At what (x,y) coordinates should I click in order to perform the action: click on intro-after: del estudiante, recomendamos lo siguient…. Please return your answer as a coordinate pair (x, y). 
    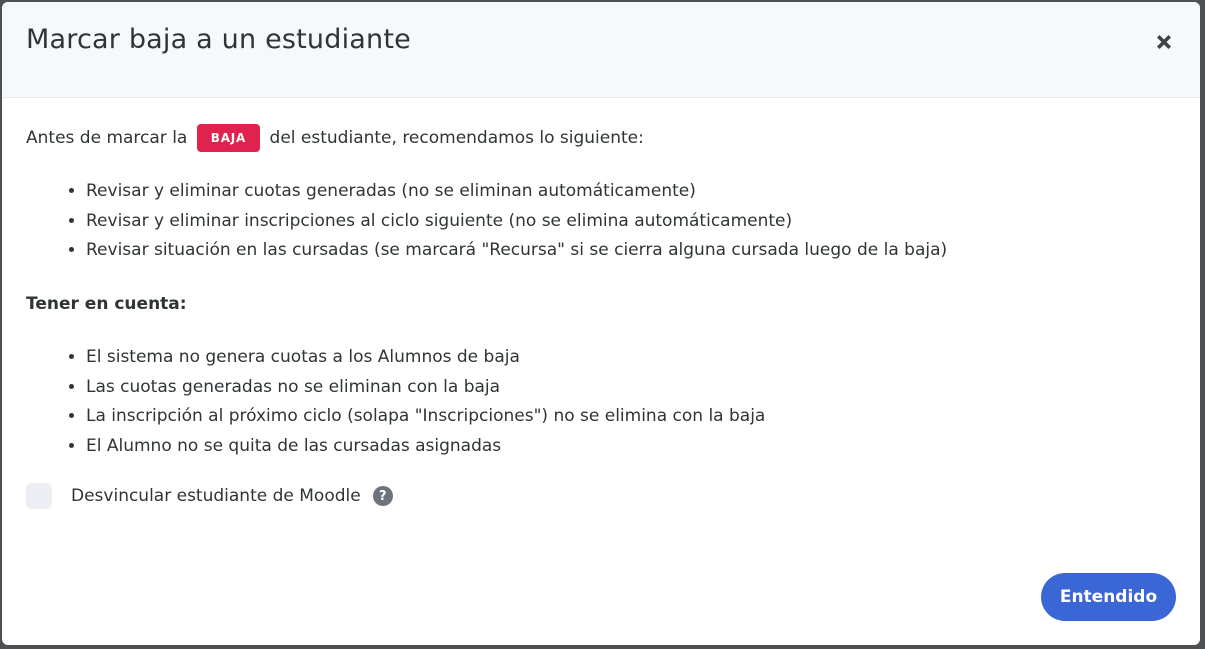
    Looking at the image, I should click on (456, 138).